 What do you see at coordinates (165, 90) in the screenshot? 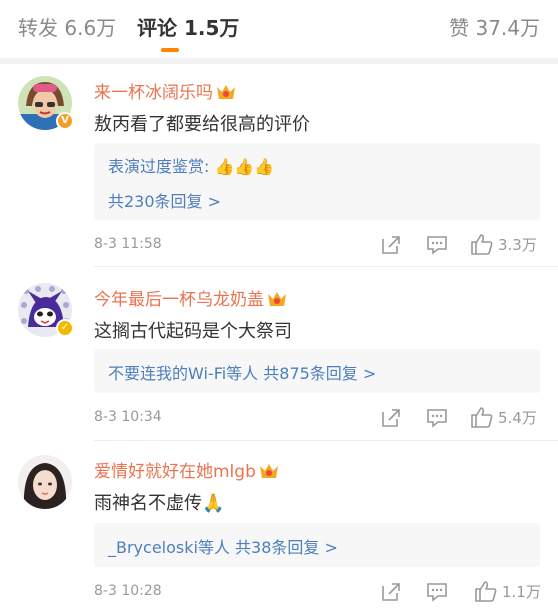
I see `comment-username: 来一杯冰阔乐吗` at bounding box center [165, 90].